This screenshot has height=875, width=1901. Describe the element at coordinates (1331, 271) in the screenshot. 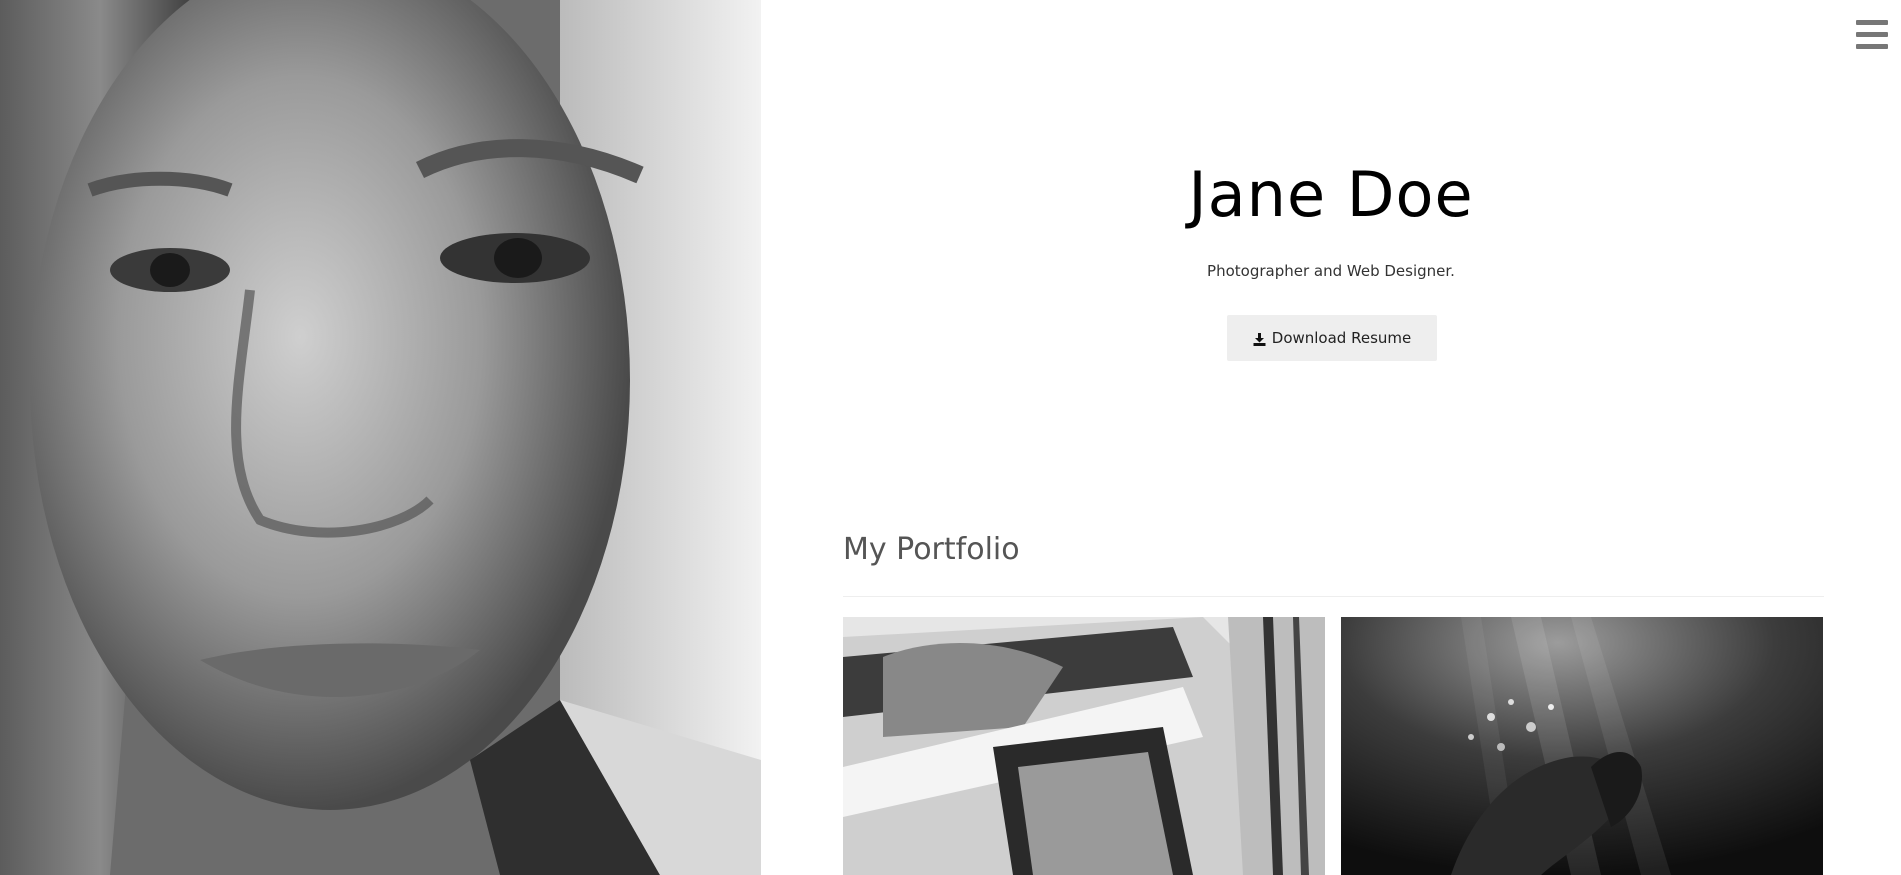

I see `hero-subtitle: Photographer and Web Designer.` at that location.